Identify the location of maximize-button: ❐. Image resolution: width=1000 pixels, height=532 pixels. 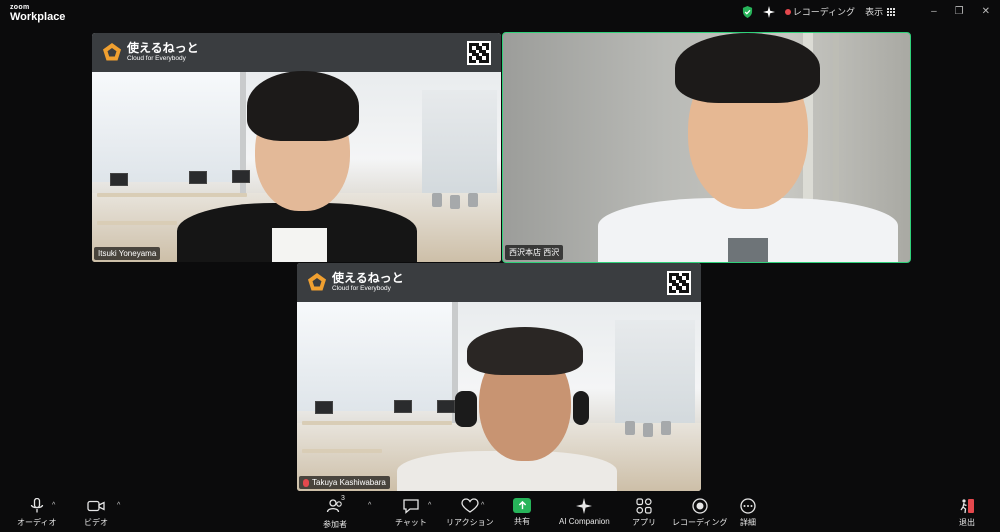
(959, 11).